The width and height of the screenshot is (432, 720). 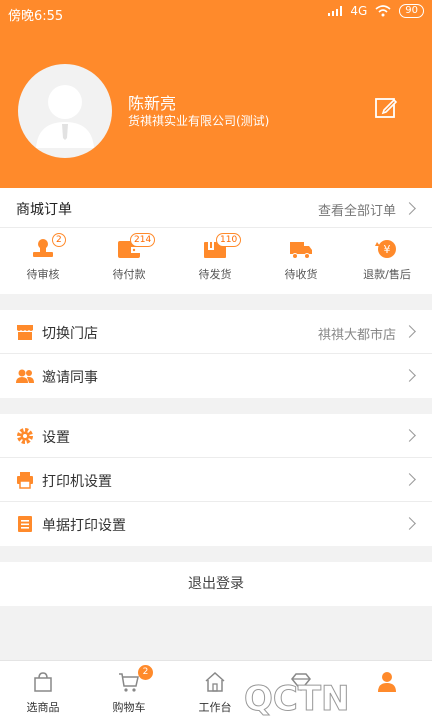 I want to click on gear-icon, so click(x=25, y=436).